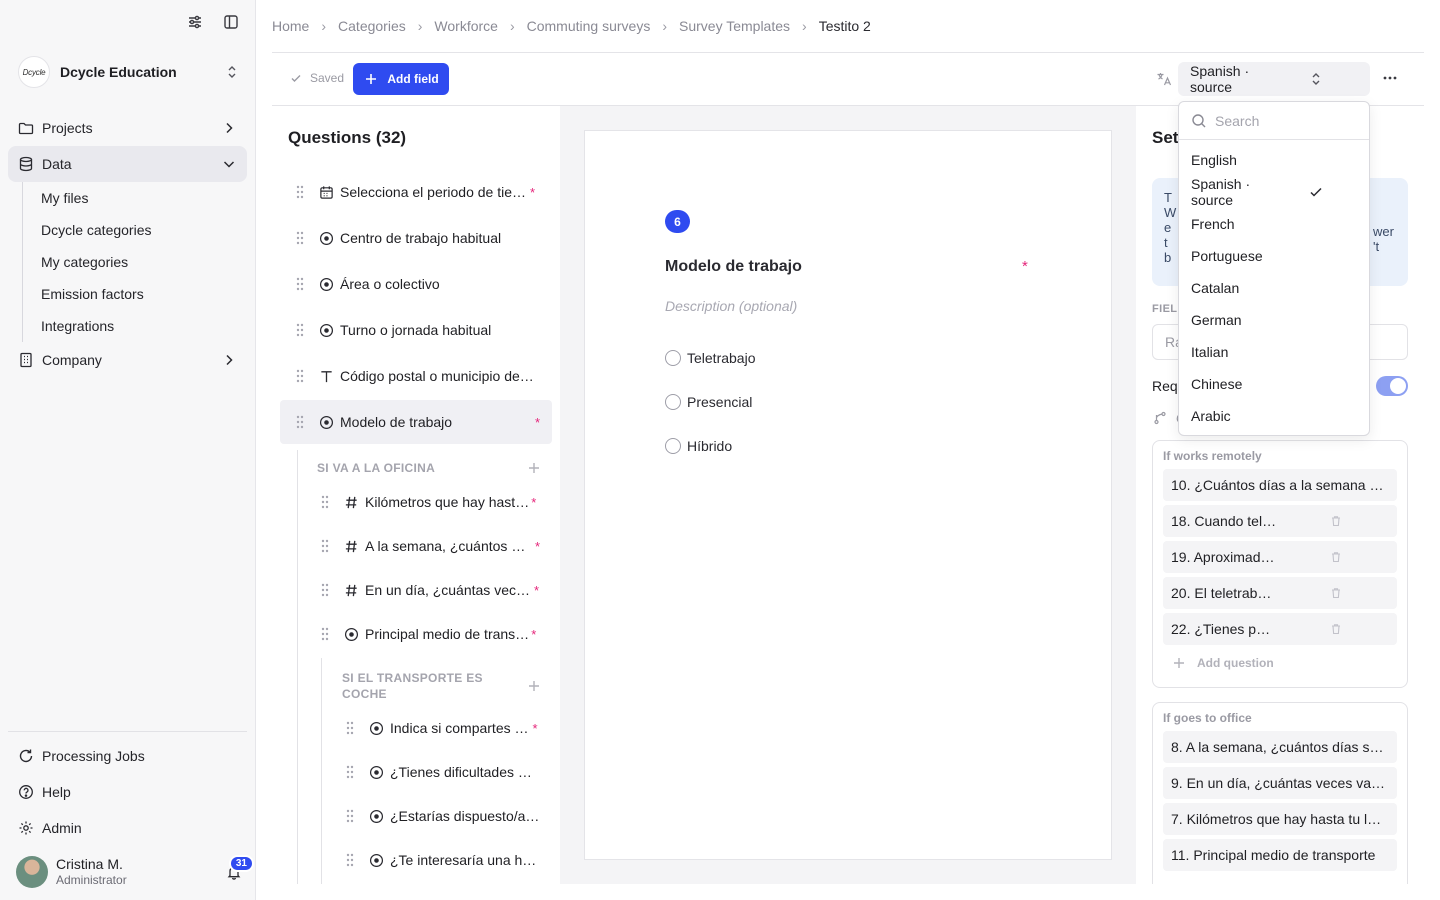 This screenshot has width=1440, height=900. What do you see at coordinates (416, 192) in the screenshot?
I see `question-item: Selecciona el periodo de tie… *` at bounding box center [416, 192].